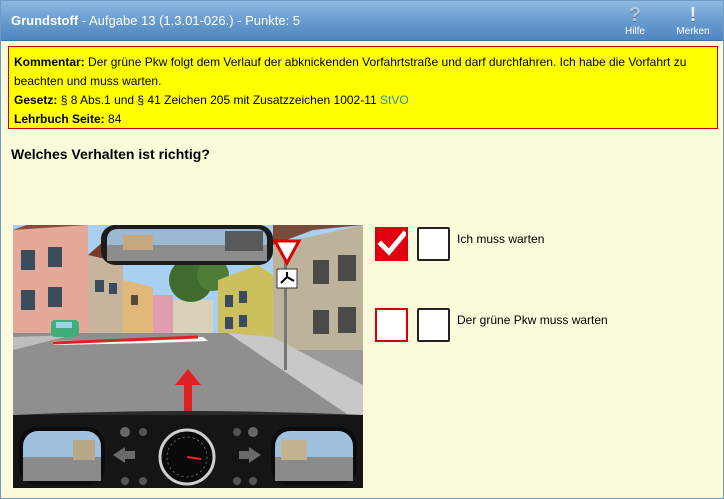 The width and height of the screenshot is (724, 499). I want to click on question-text: Welches Verhalten ist richtig?, so click(110, 154).